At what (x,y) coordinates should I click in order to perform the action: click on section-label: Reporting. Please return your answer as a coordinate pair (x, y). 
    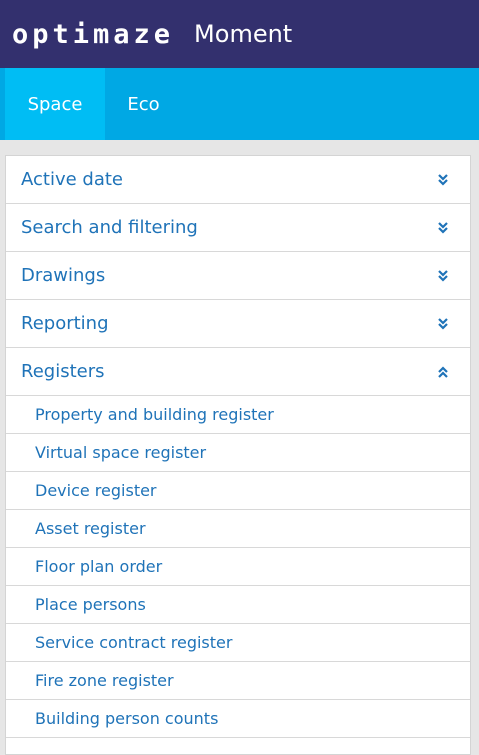
    Looking at the image, I should click on (65, 323).